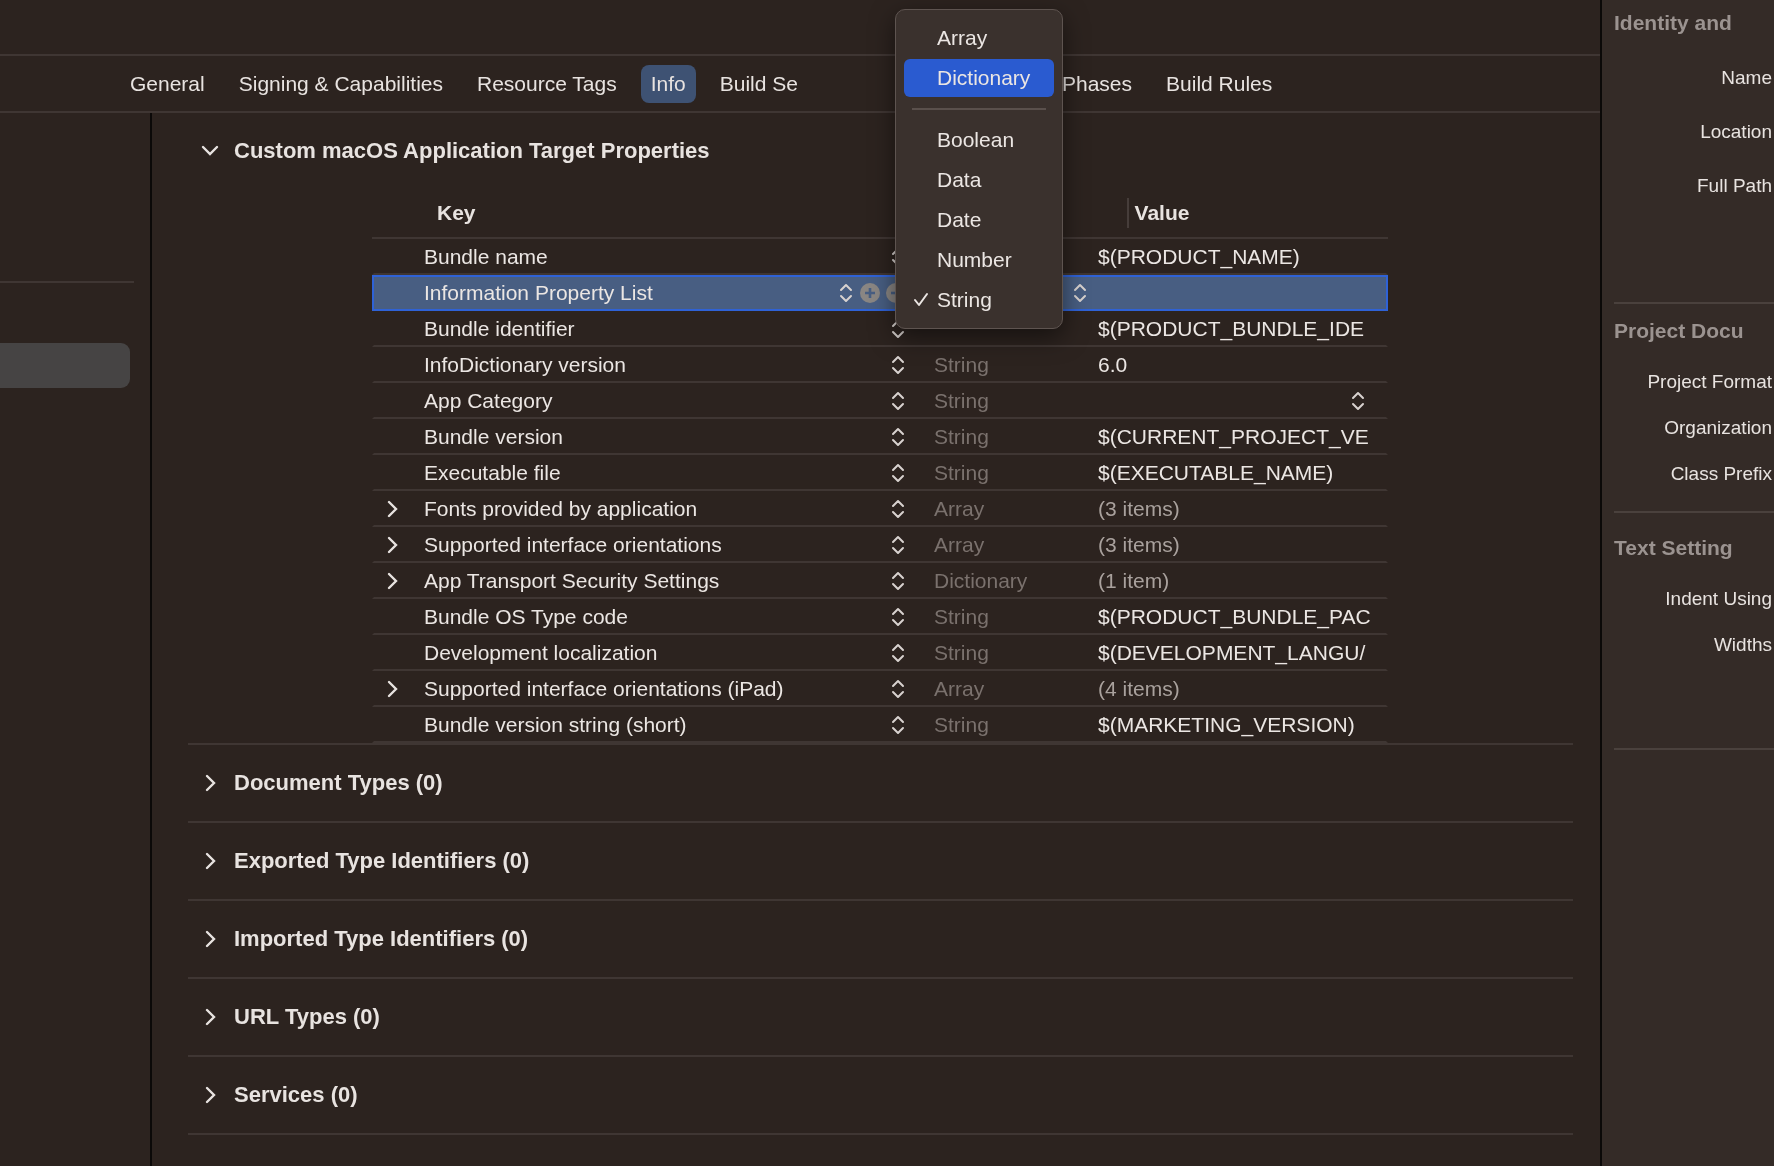  What do you see at coordinates (880, 689) in the screenshot?
I see `table-row: Supported interface orientations (iPad) Array (4 items)` at bounding box center [880, 689].